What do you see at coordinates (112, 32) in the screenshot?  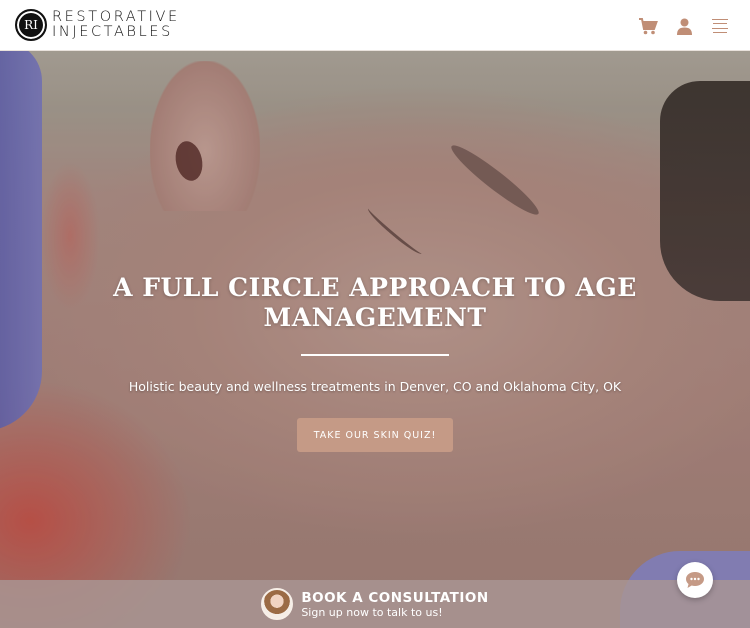 I see `logo-line-2: INJECTABLES` at bounding box center [112, 32].